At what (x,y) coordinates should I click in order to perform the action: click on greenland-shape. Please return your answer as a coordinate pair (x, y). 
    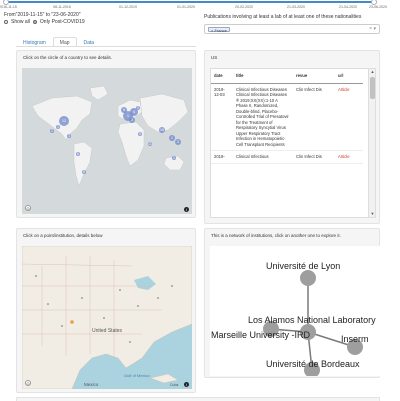
    Looking at the image, I should click on (99, 93).